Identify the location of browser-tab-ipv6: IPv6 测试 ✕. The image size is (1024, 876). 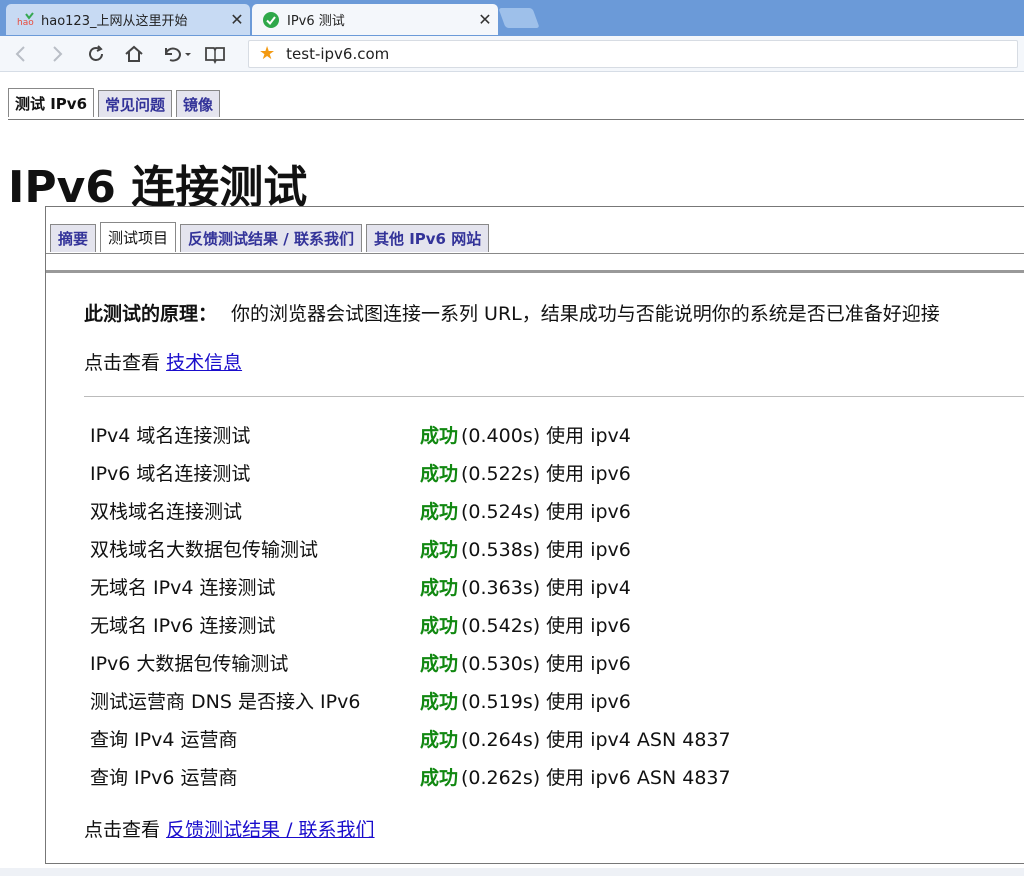
(375, 19).